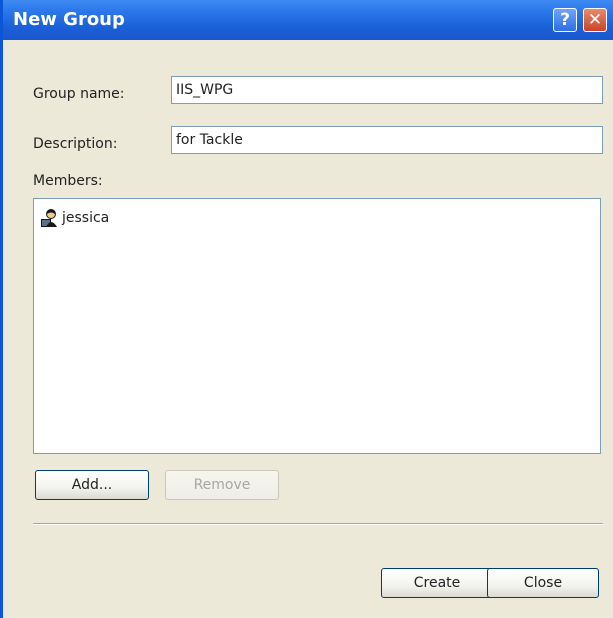 Image resolution: width=613 pixels, height=618 pixels. Describe the element at coordinates (565, 20) in the screenshot. I see `help-button: ?` at that location.